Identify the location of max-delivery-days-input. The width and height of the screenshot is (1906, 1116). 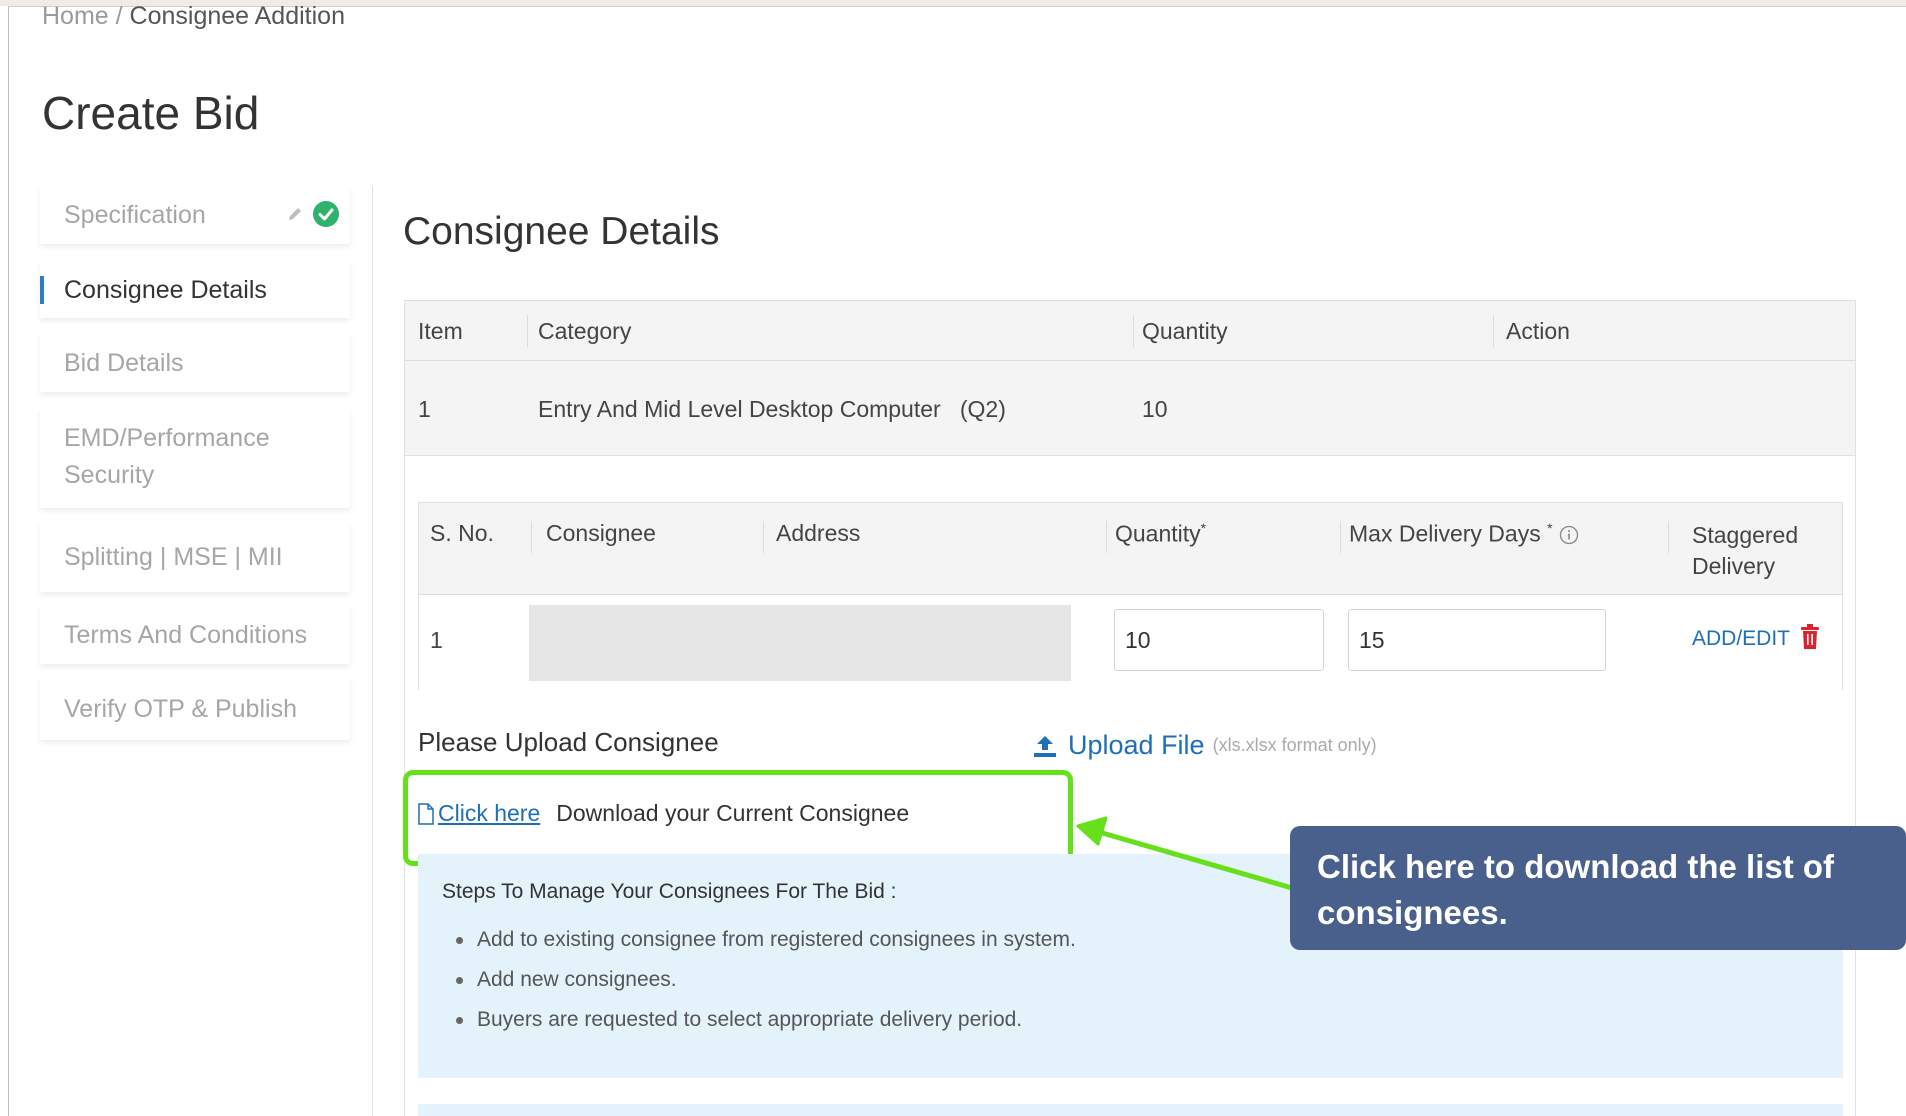
(1477, 640).